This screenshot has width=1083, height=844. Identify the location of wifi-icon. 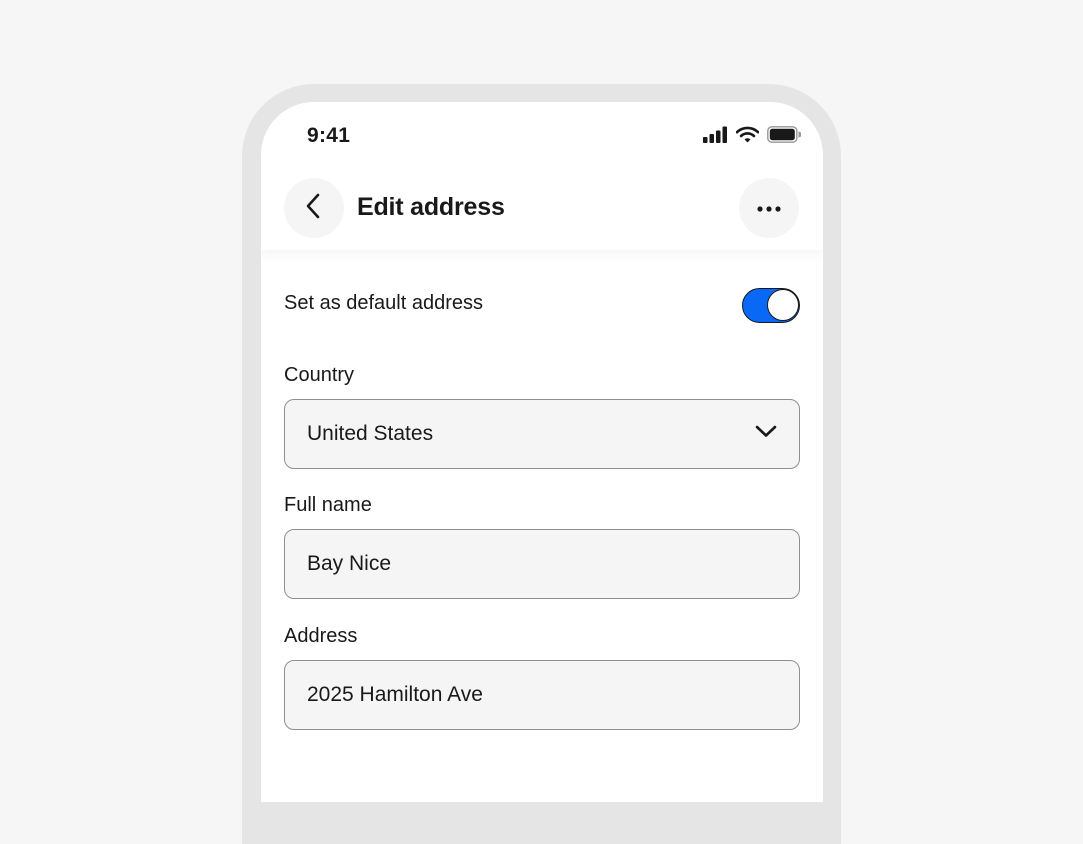
(747, 137).